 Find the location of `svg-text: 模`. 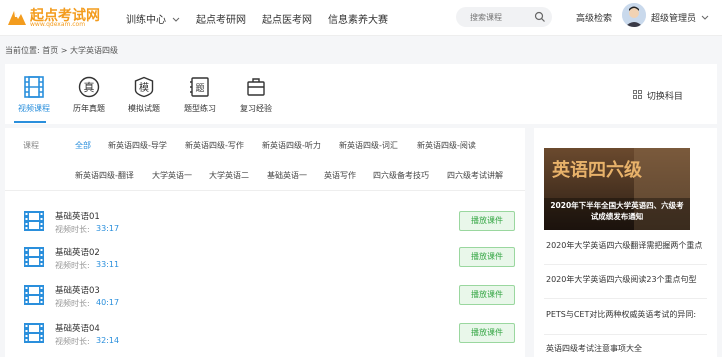

svg-text: 模 is located at coordinates (144, 88).